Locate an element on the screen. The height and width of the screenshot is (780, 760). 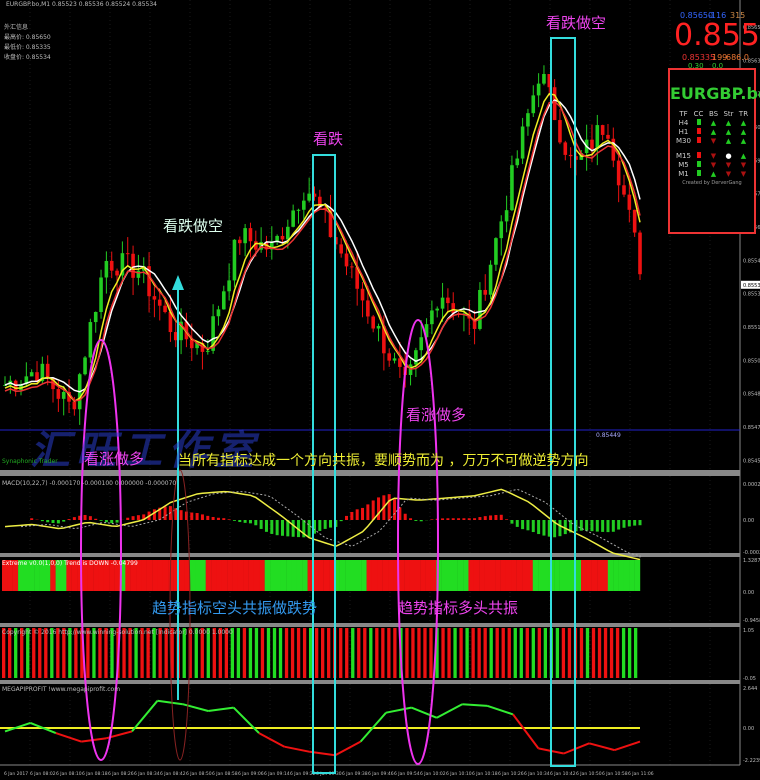
info-line: 外汇信息 is located at coordinates (16, 27).